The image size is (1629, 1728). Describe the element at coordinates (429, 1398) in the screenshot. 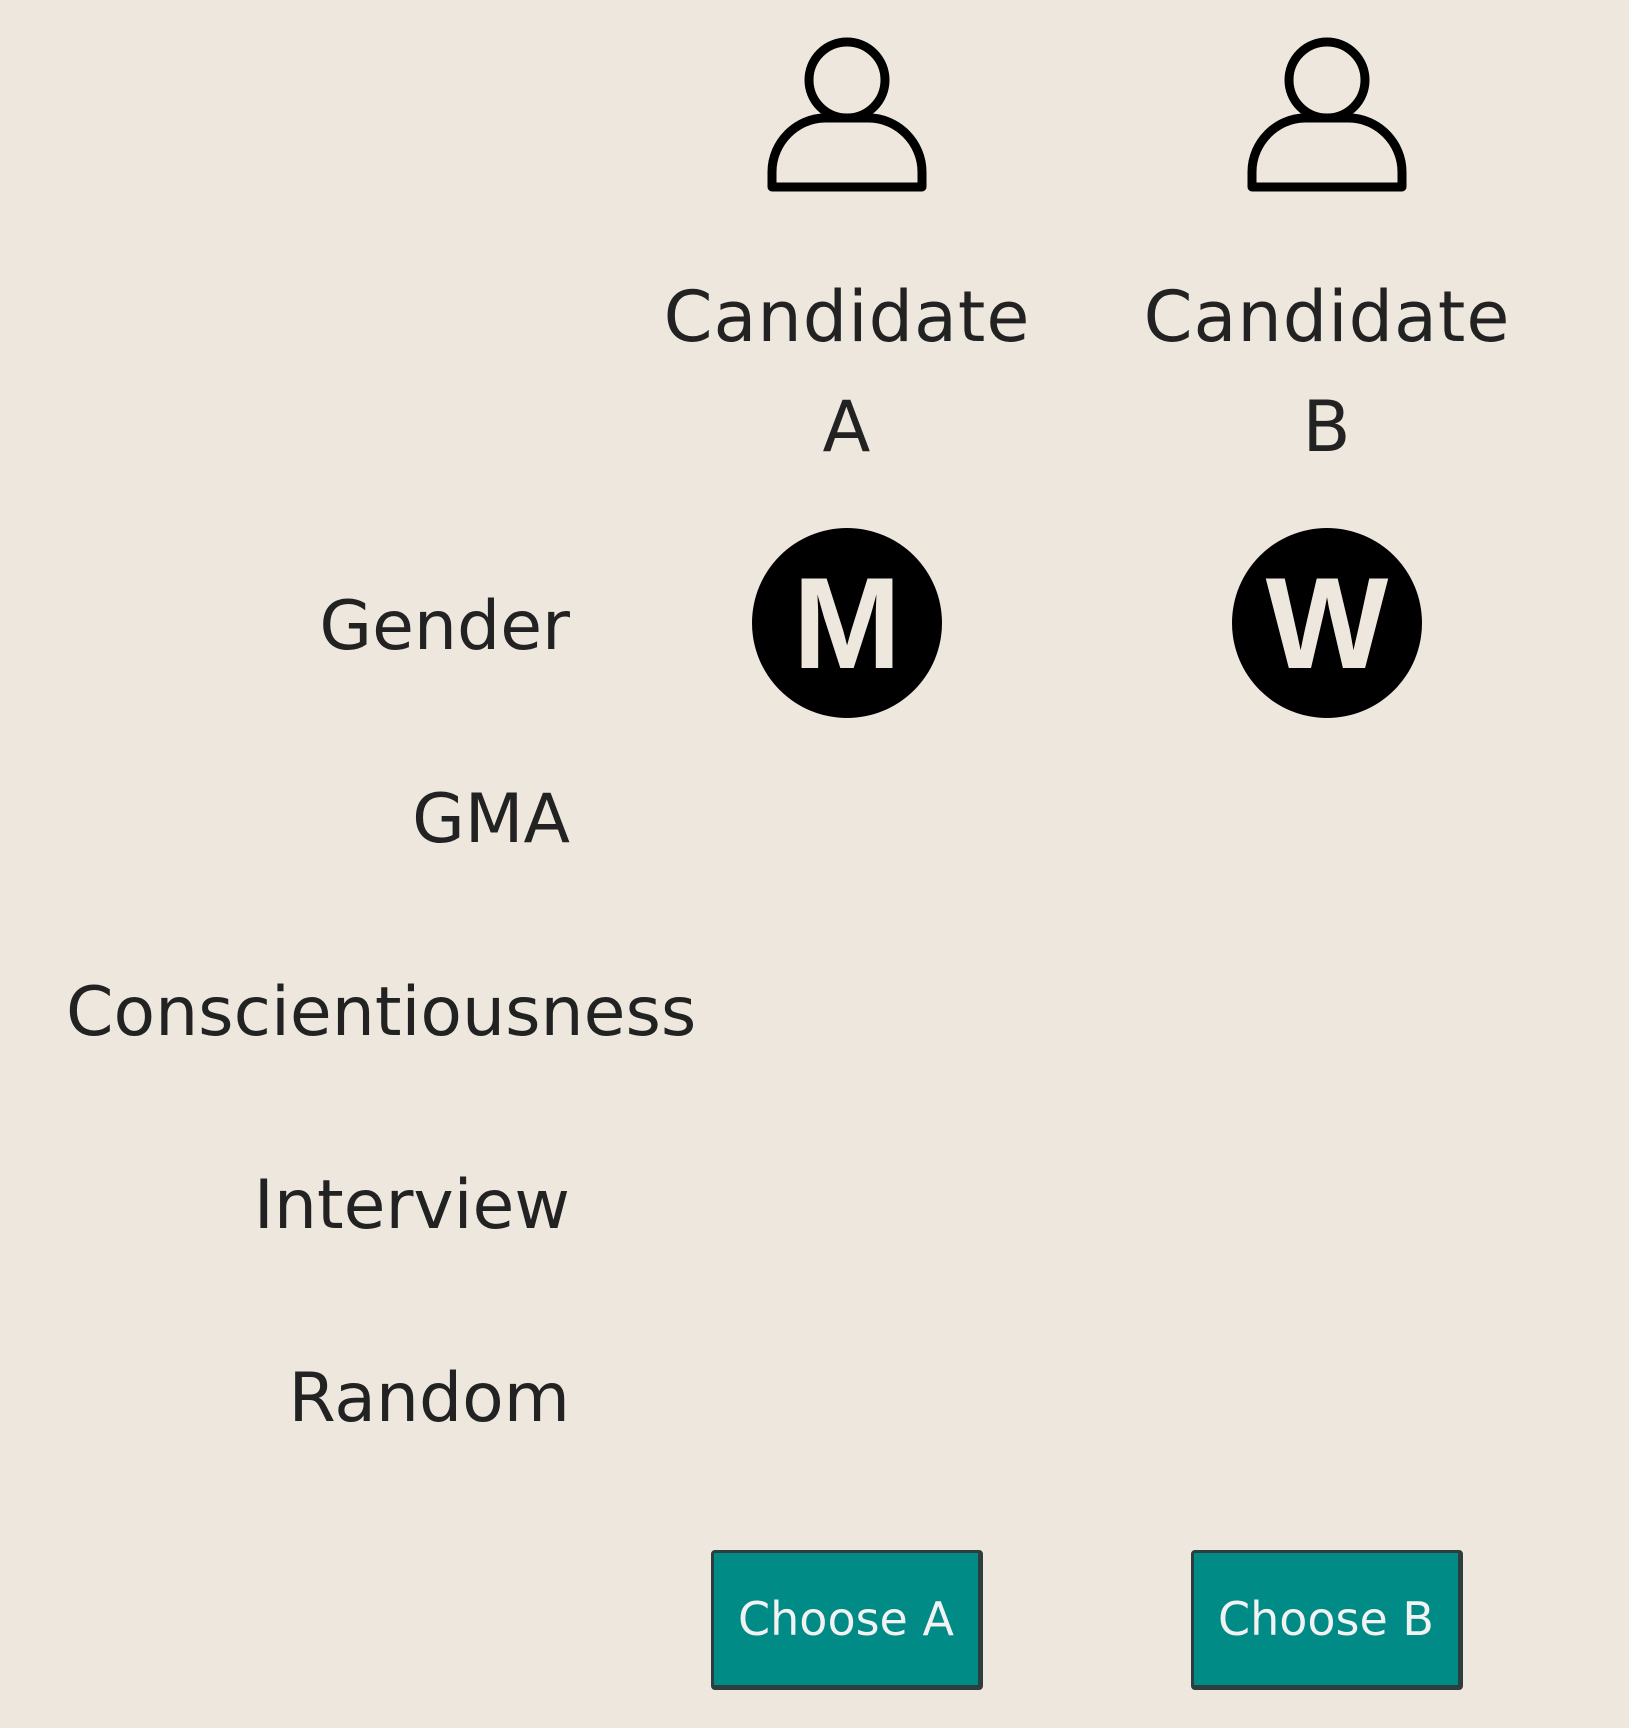

I see `attribute-label-random: Random` at that location.